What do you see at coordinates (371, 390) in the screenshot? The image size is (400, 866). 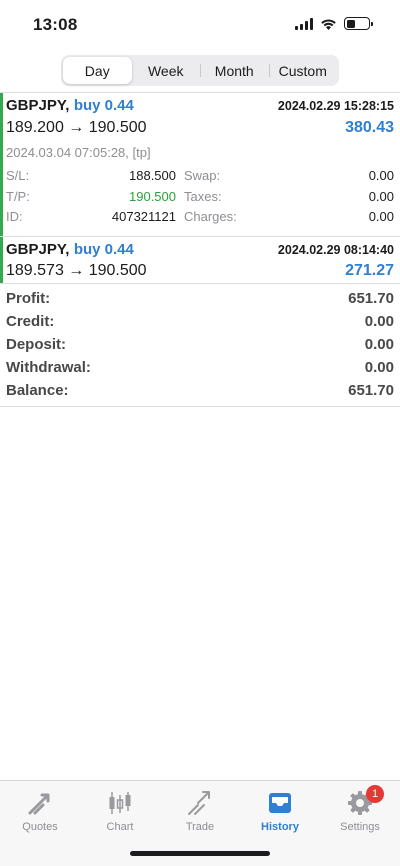 I see `balance-value: 651.70` at bounding box center [371, 390].